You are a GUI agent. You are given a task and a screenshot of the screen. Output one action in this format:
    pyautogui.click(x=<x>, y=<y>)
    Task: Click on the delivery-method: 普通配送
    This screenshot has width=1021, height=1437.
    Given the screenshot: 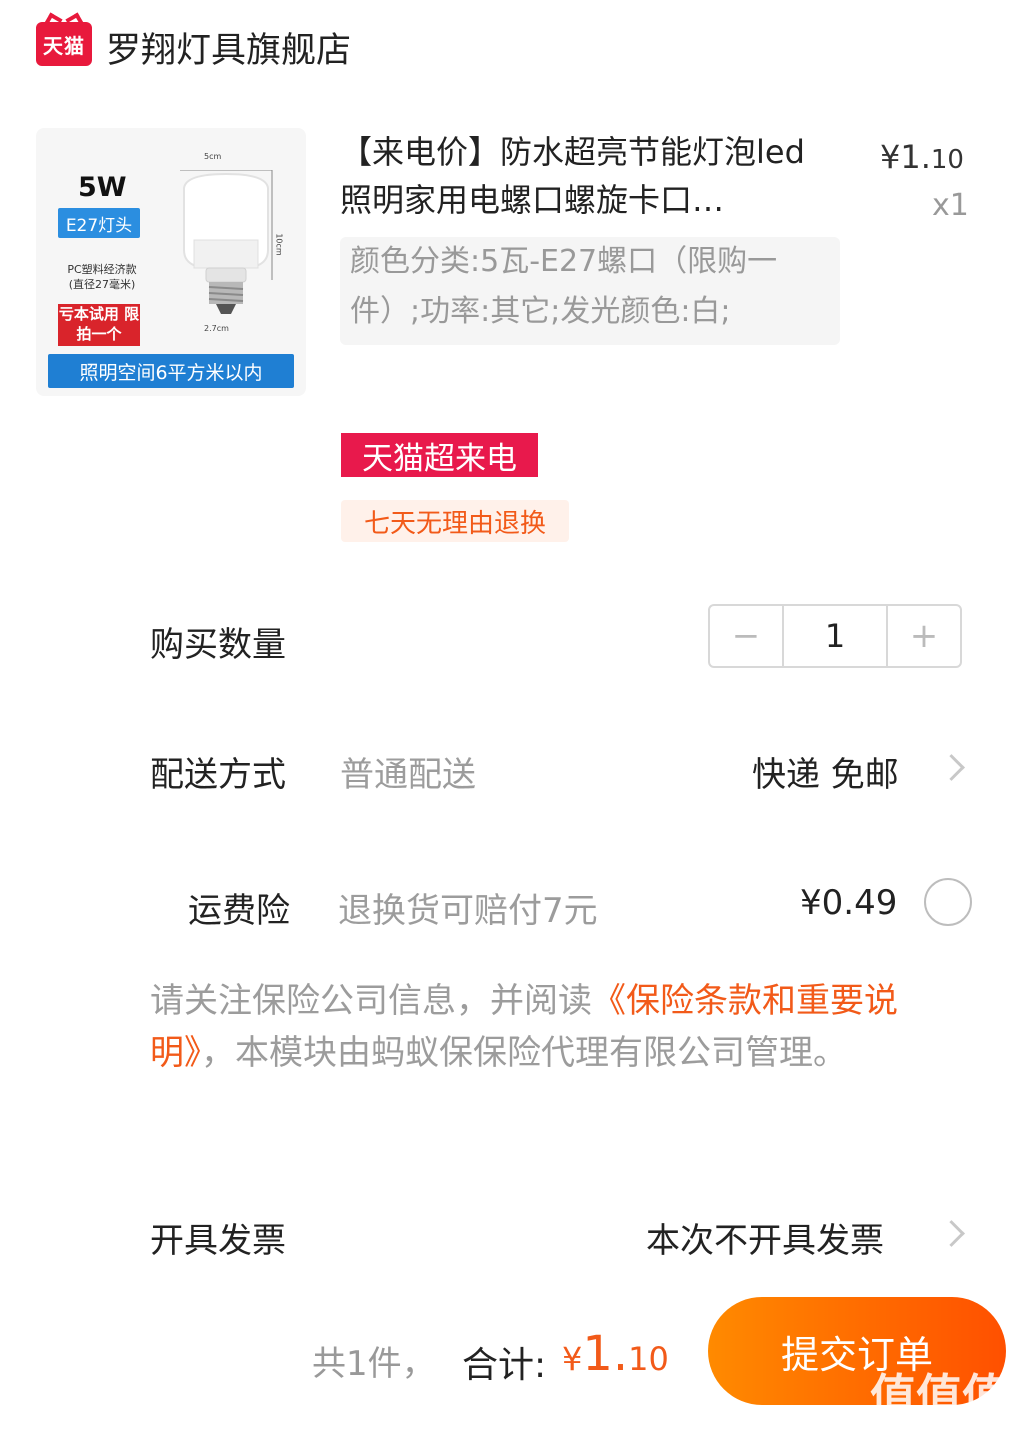 What is the action you would take?
    pyautogui.click(x=408, y=775)
    